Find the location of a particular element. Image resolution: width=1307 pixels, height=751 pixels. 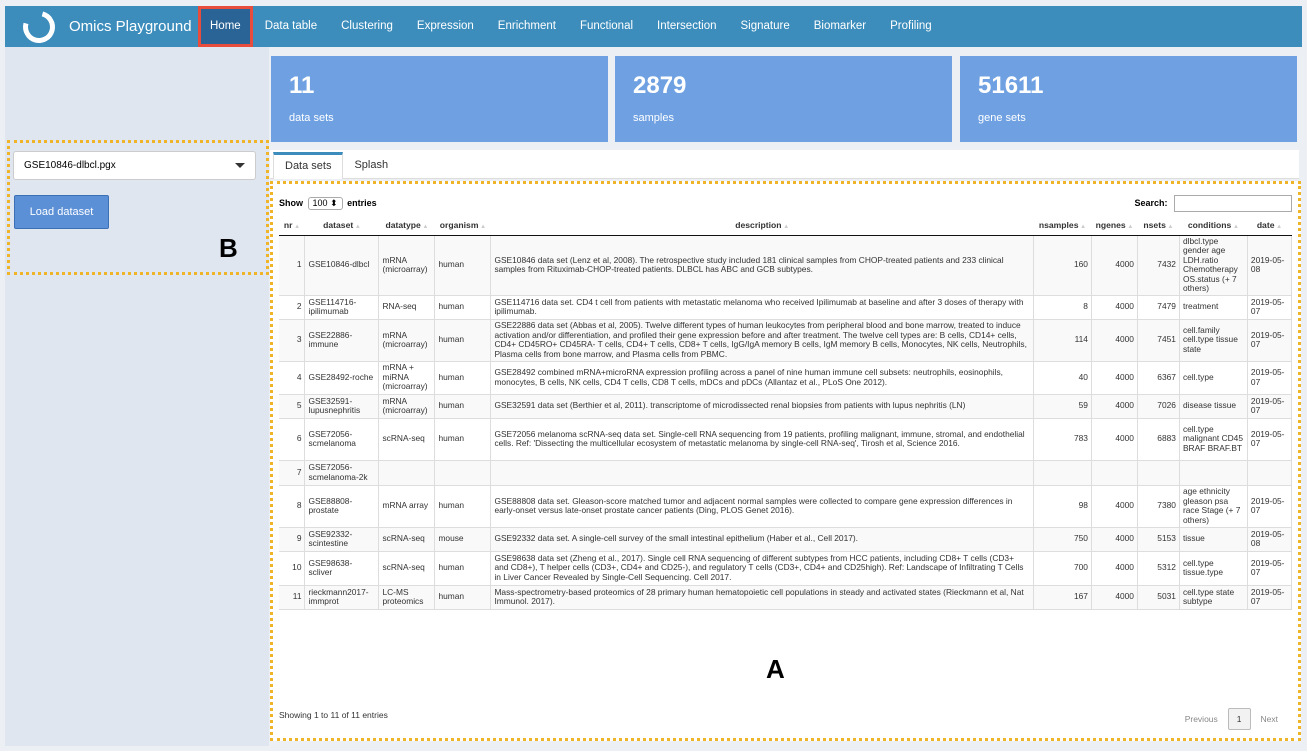

col-datatype: datatype is located at coordinates (406, 225).